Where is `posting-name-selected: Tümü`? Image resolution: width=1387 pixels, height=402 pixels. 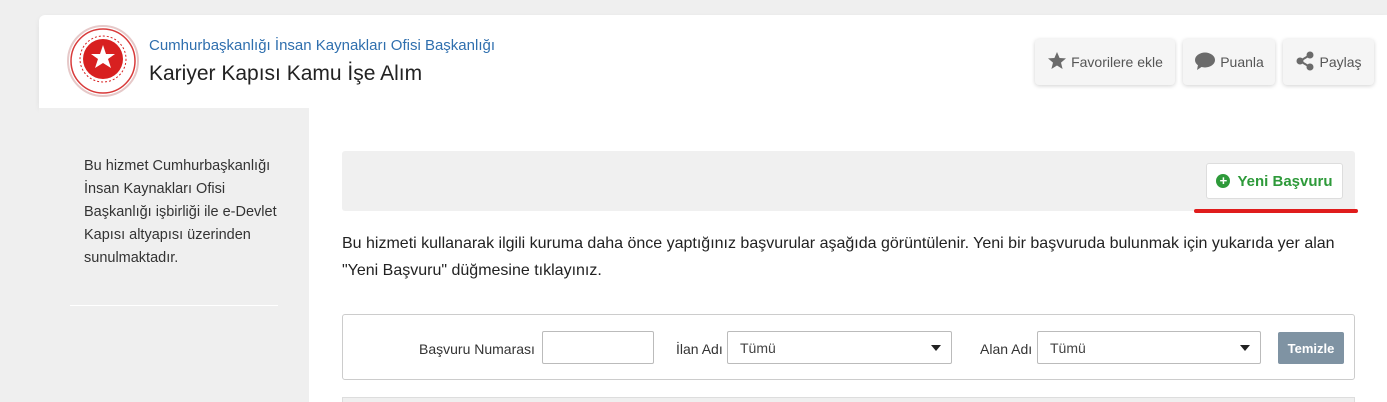 posting-name-selected: Tümü is located at coordinates (758, 348).